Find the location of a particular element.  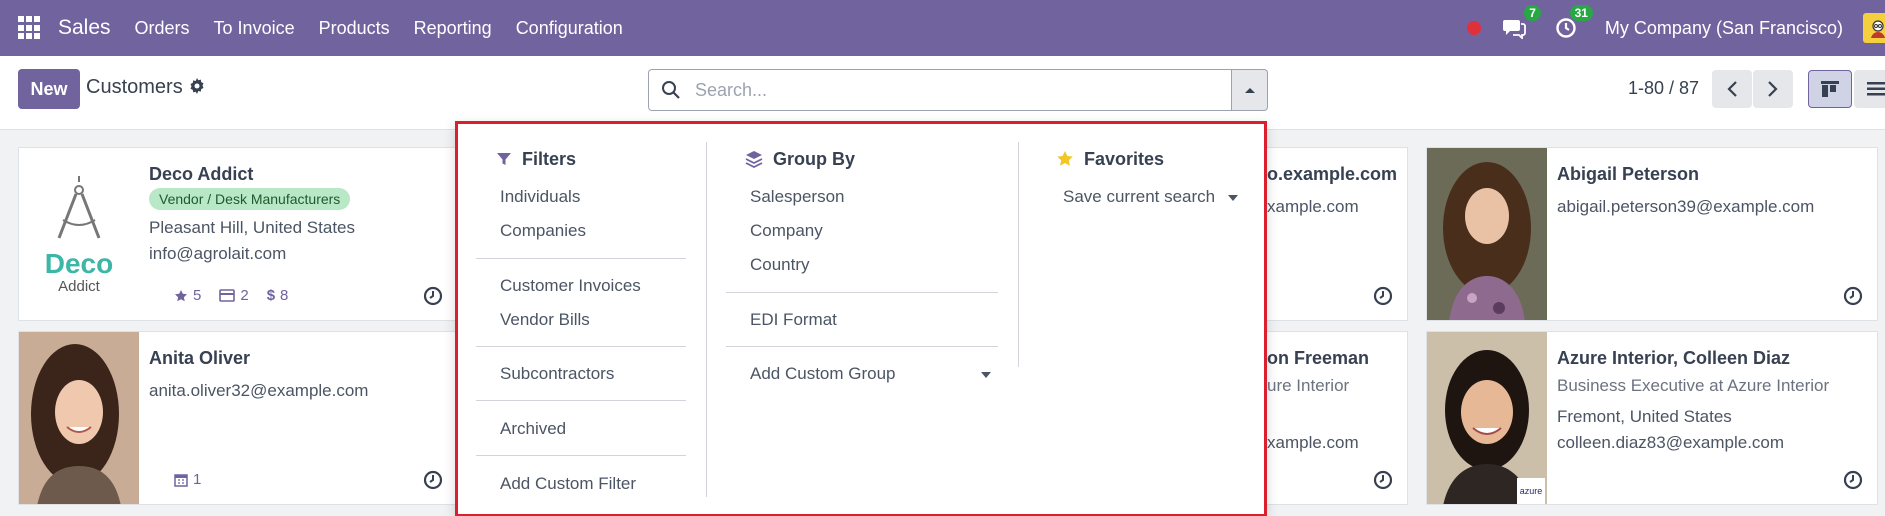

customer-email: info@agrolait.com is located at coordinates (218, 253).